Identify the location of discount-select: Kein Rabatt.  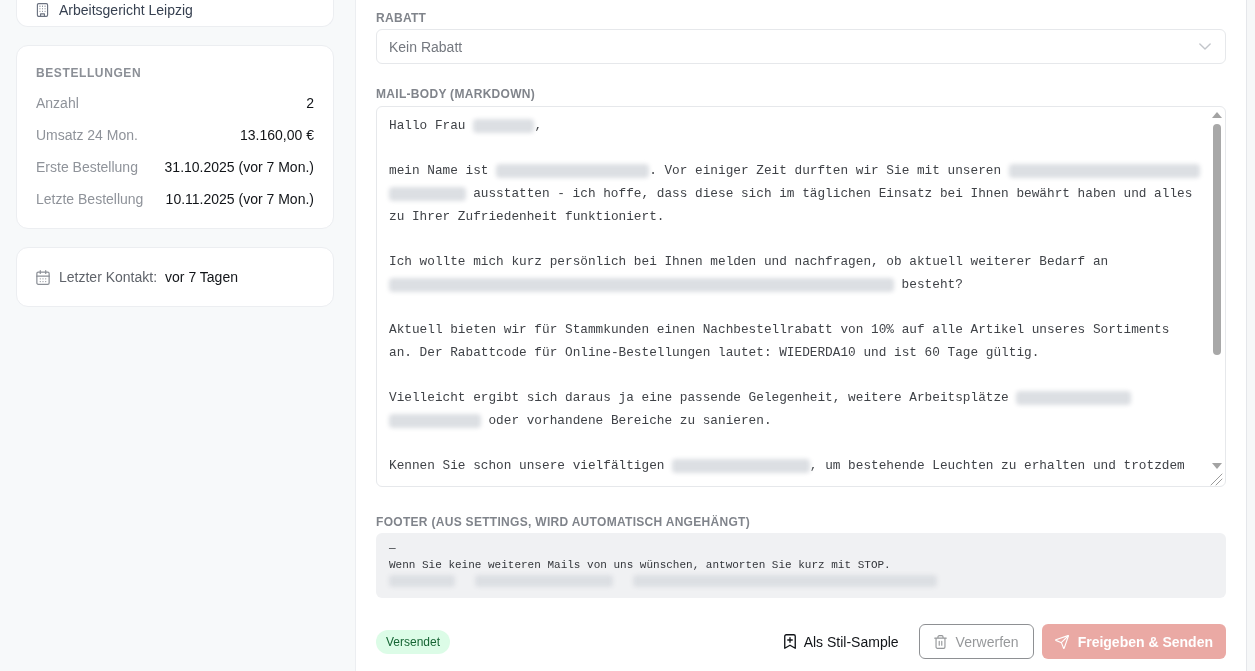
(801, 46).